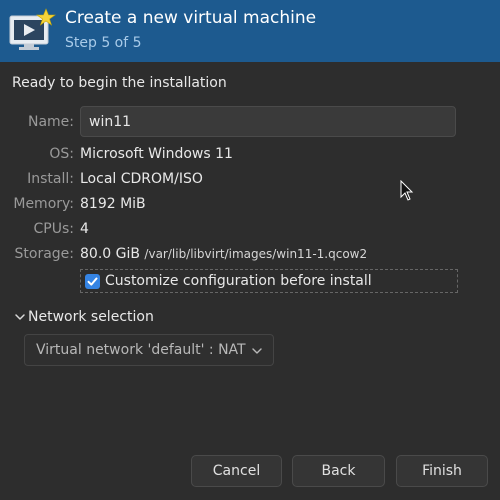 Image resolution: width=500 pixels, height=500 pixels. What do you see at coordinates (156, 154) in the screenshot?
I see `os-value: Microsoft Windows 11` at bounding box center [156, 154].